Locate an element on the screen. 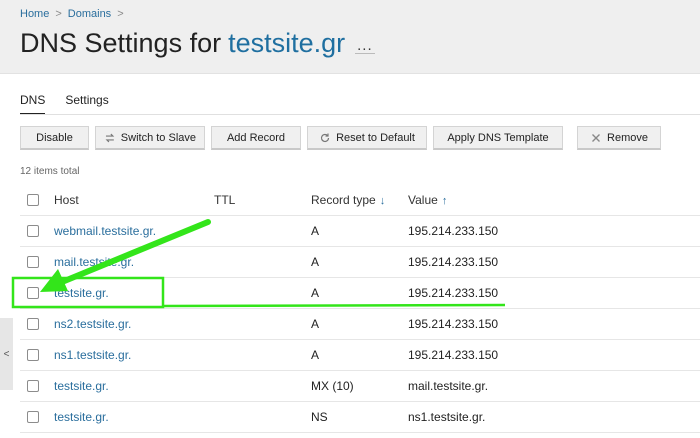  switch-to-slave-button: Switch to Slave is located at coordinates (150, 138).